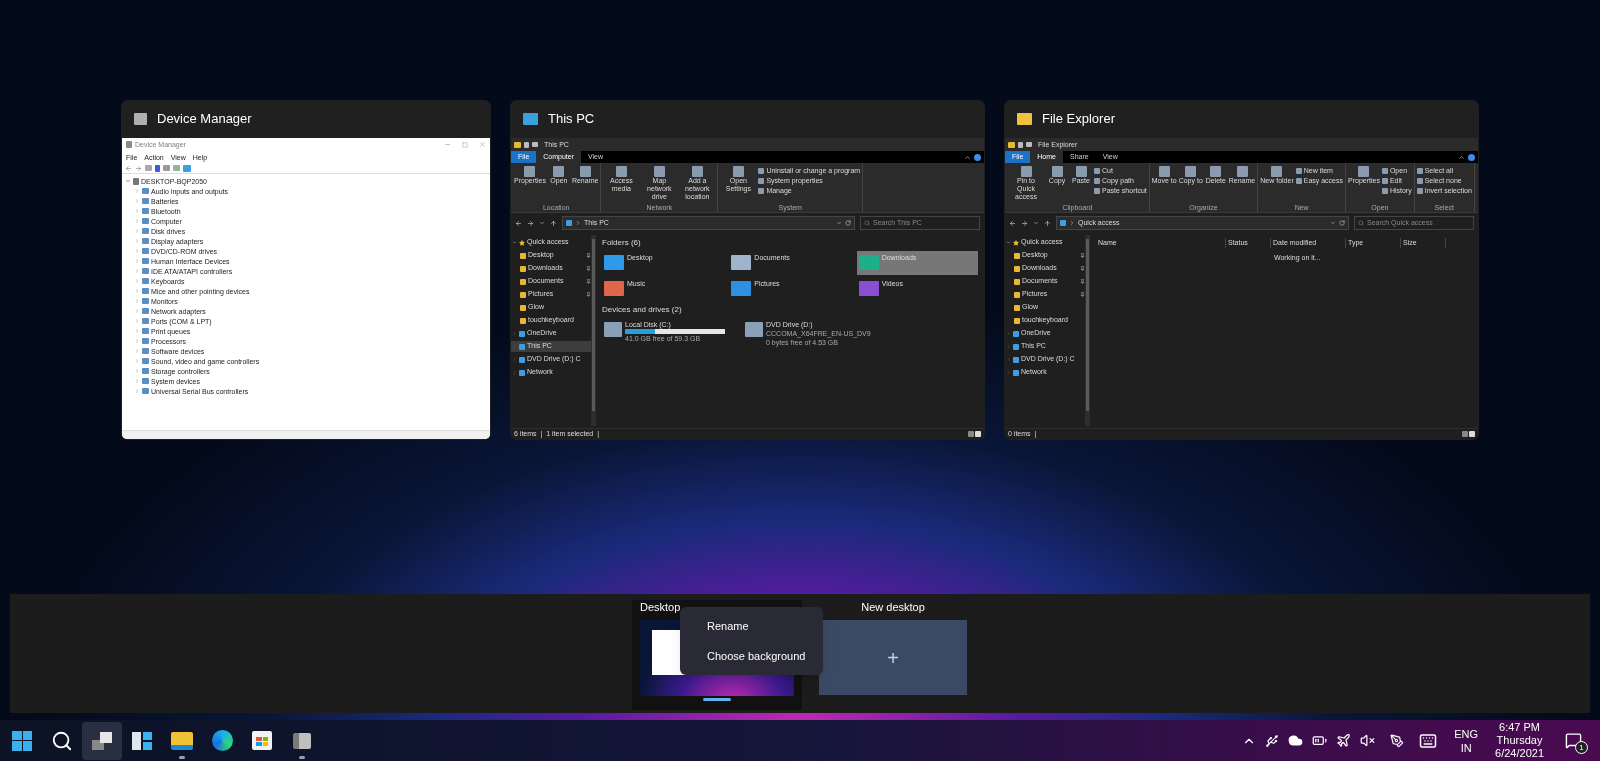 This screenshot has height=761, width=1600. I want to click on notification-badge: 1, so click(1581, 747).